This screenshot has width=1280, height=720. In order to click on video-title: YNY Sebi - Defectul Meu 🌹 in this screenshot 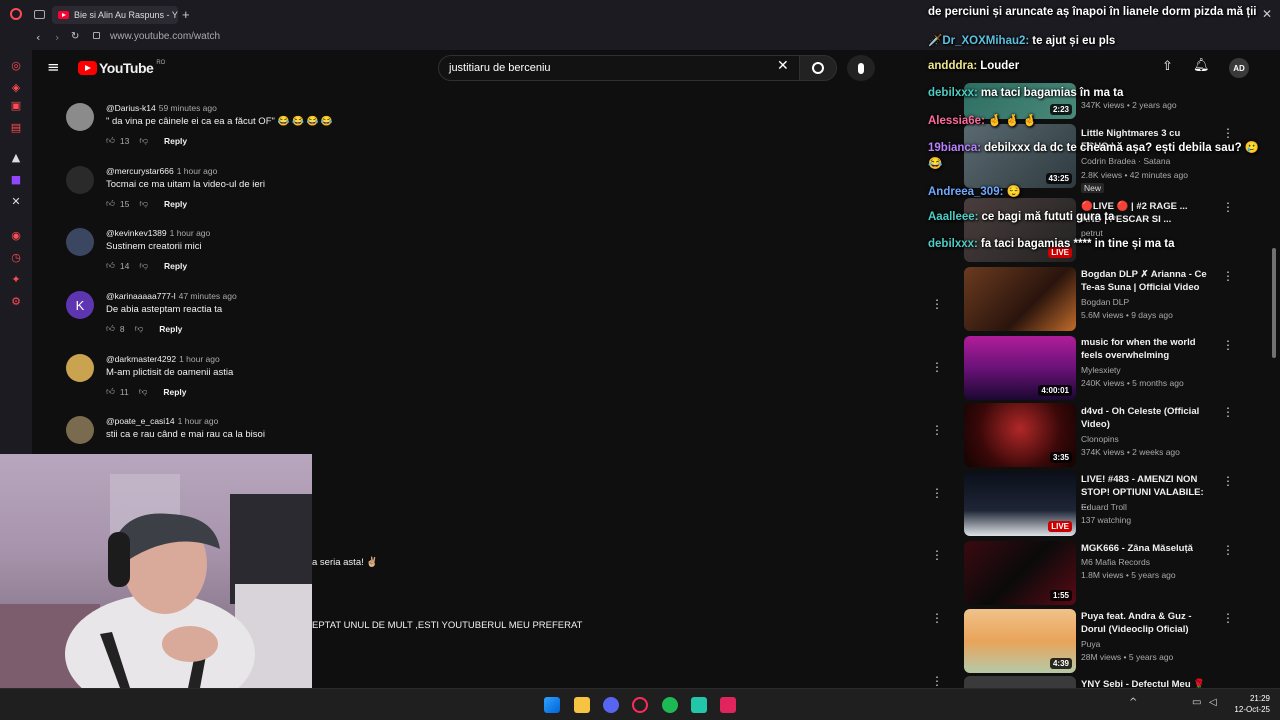, I will do `click(1145, 683)`.